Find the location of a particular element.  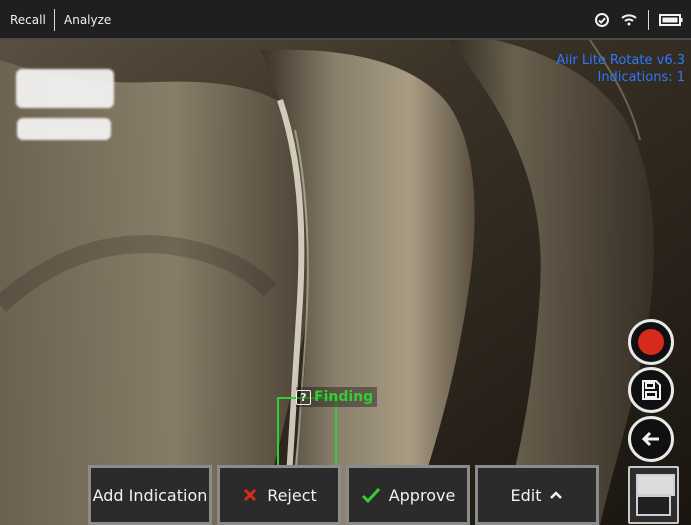

approve-button: Approve is located at coordinates (408, 495).